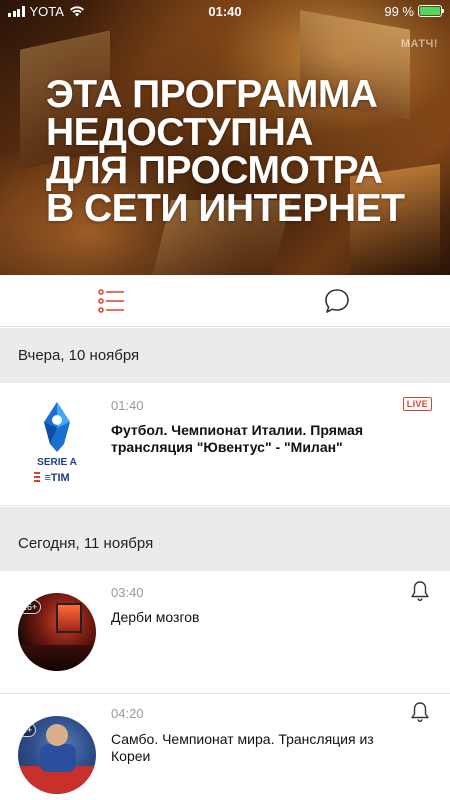 This screenshot has width=450, height=800. Describe the element at coordinates (57, 632) in the screenshot. I see `program-thumbnail: 16+` at that location.